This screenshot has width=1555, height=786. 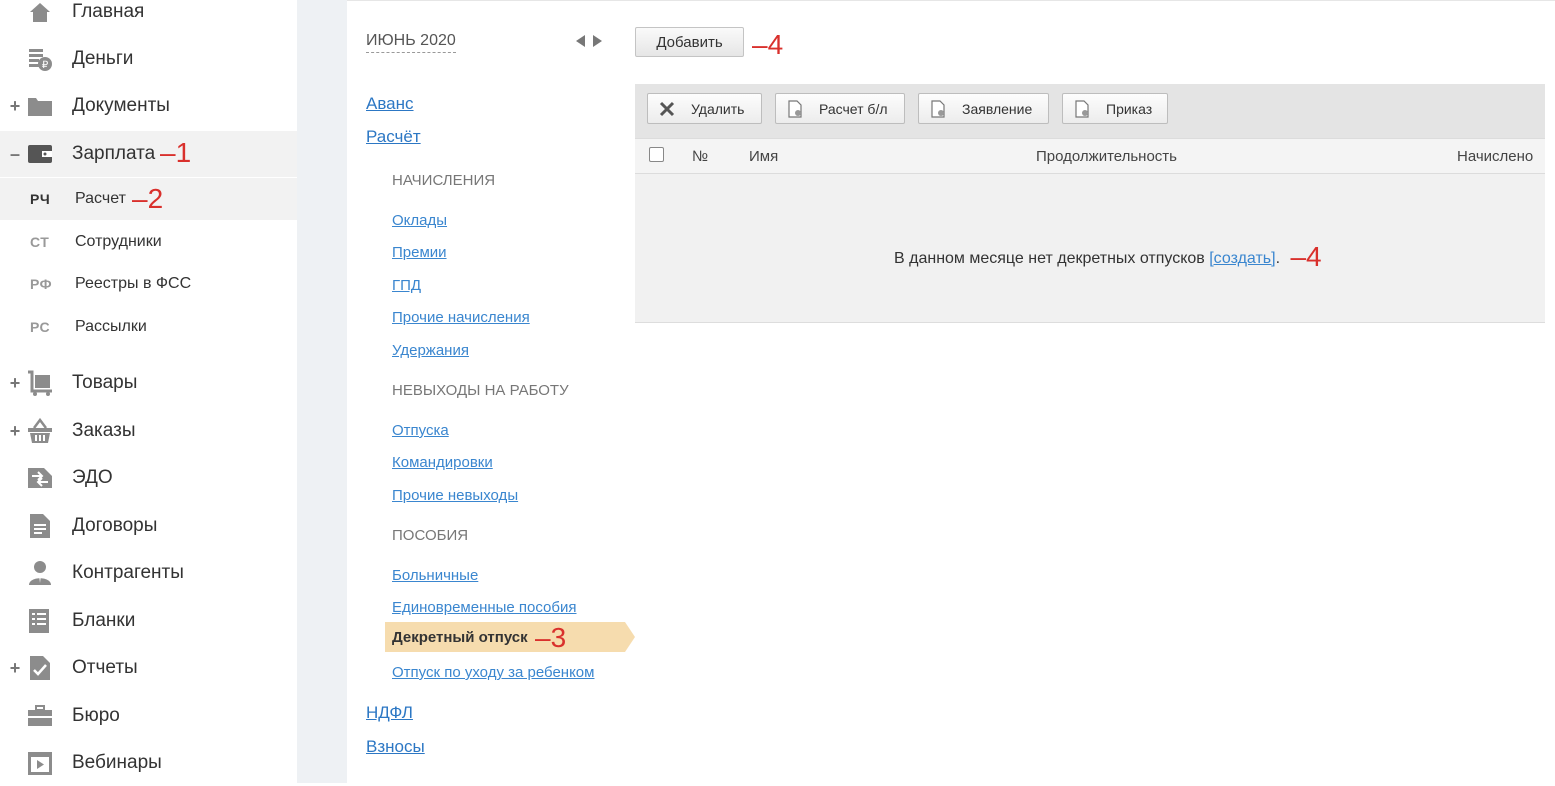 What do you see at coordinates (148, 59) in the screenshot?
I see `sidebar-item-money: ₽ Деньги` at bounding box center [148, 59].